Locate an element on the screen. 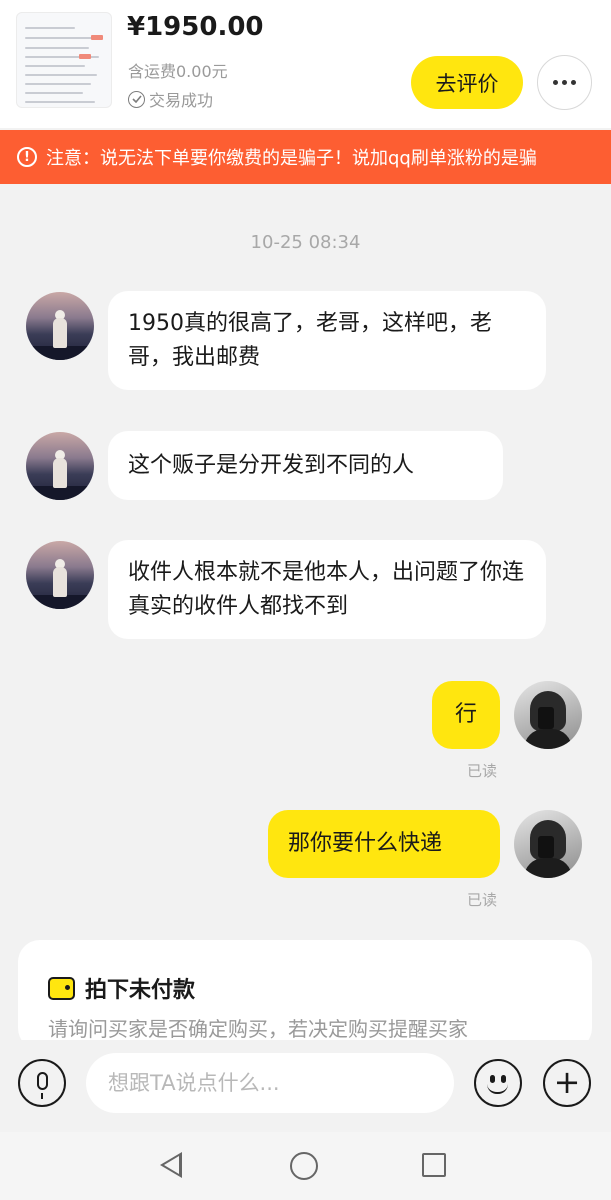 The height and width of the screenshot is (1200, 611). plus-icon: + is located at coordinates (567, 1083).